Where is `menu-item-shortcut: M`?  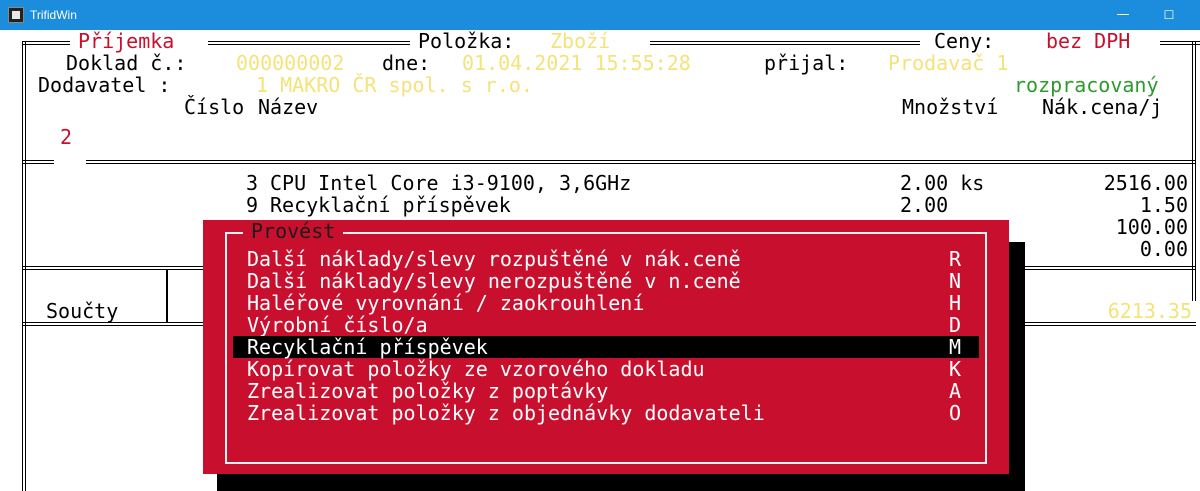 menu-item-shortcut: M is located at coordinates (955, 347).